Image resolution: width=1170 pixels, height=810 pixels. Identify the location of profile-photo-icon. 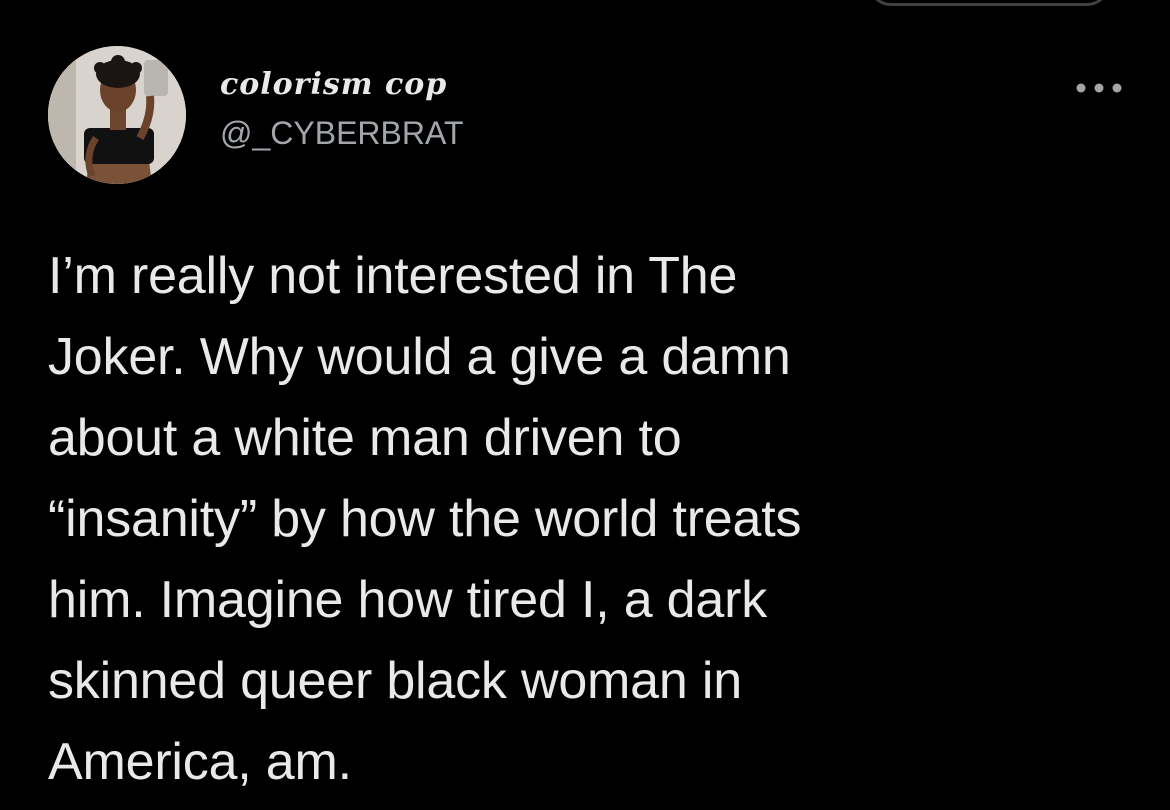
(117, 115).